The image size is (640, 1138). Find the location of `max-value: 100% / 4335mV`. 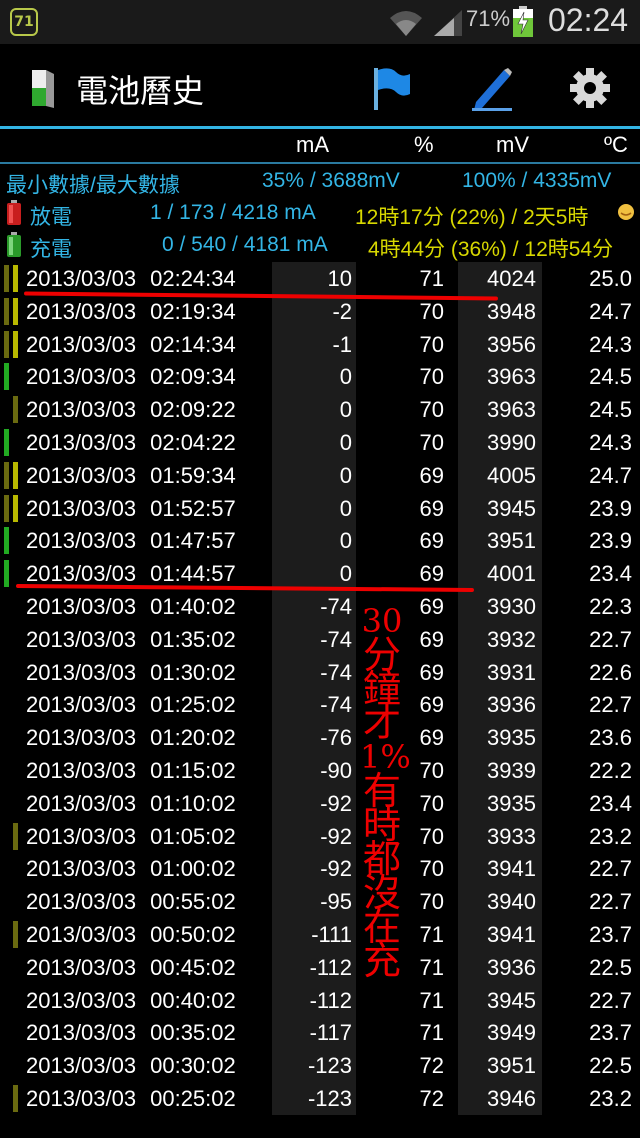

max-value: 100% / 4335mV is located at coordinates (537, 180).